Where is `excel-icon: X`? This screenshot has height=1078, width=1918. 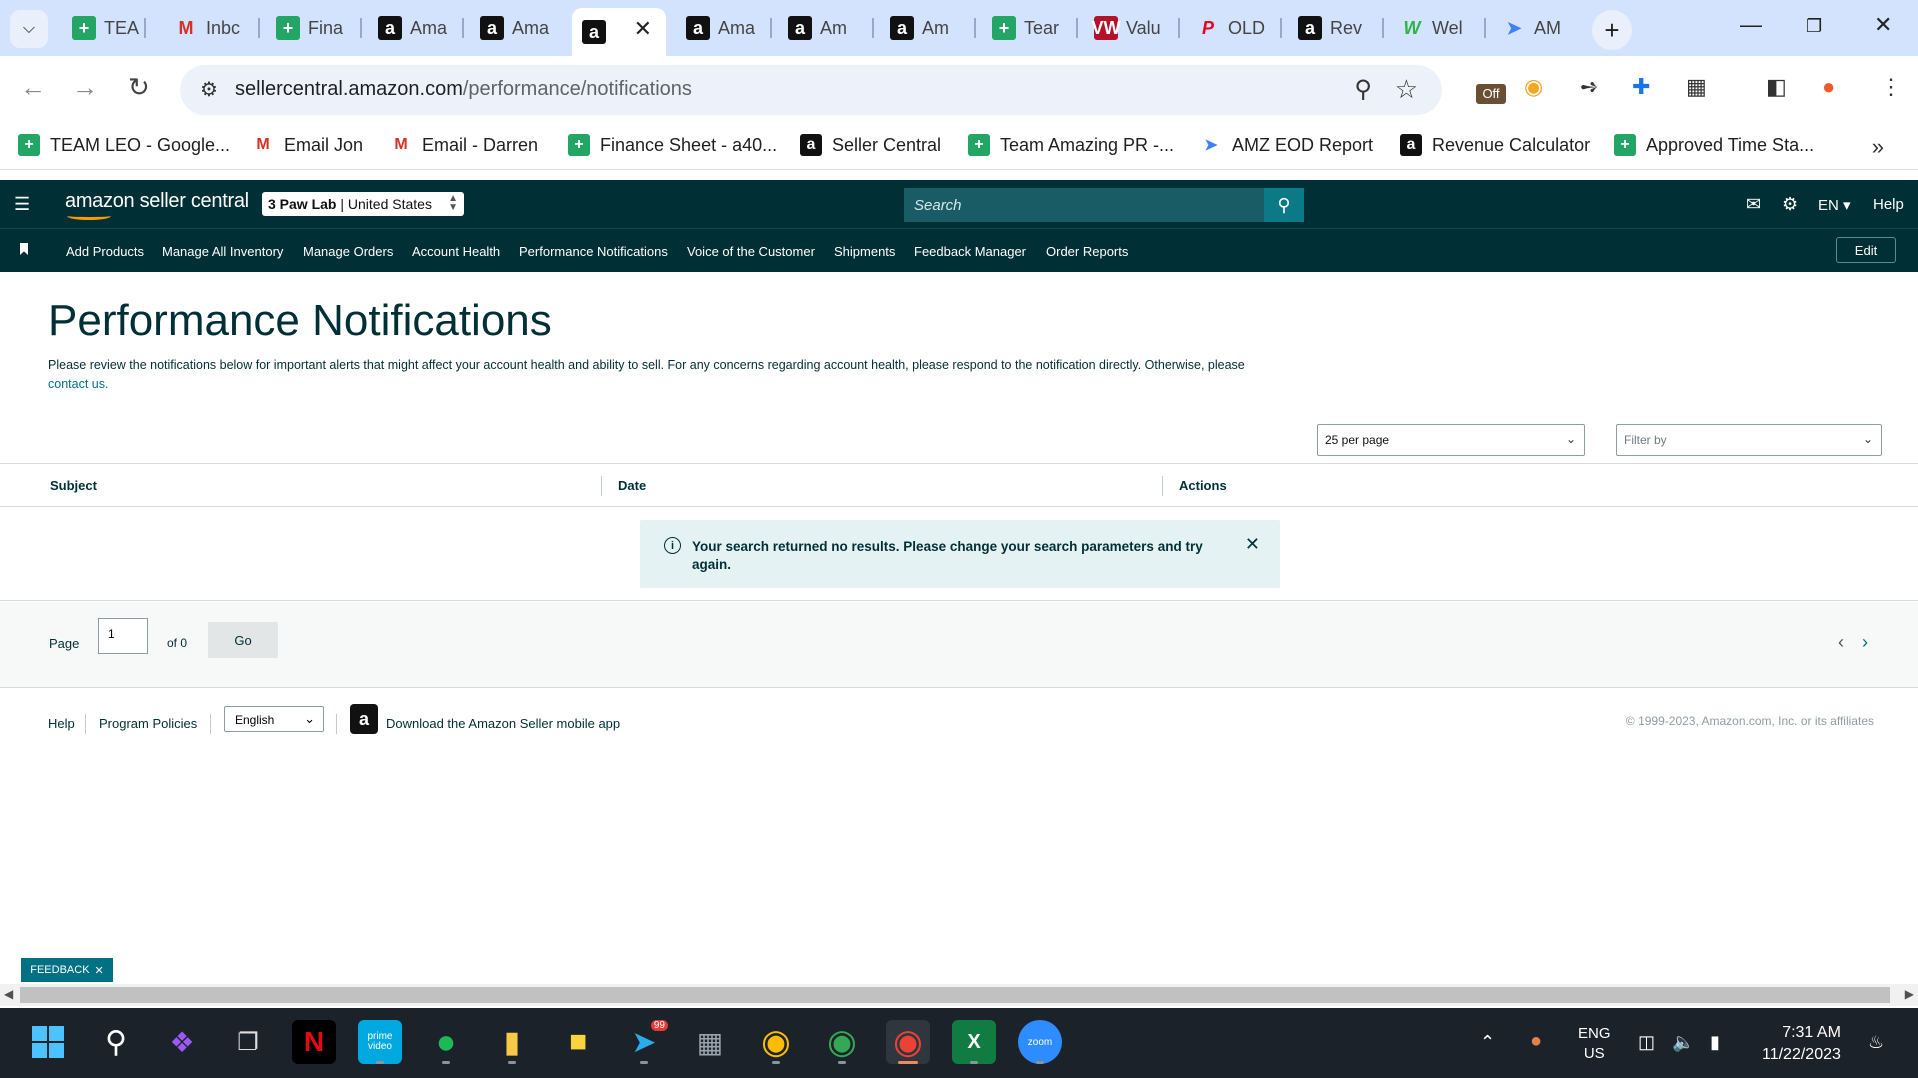 excel-icon: X is located at coordinates (974, 1042).